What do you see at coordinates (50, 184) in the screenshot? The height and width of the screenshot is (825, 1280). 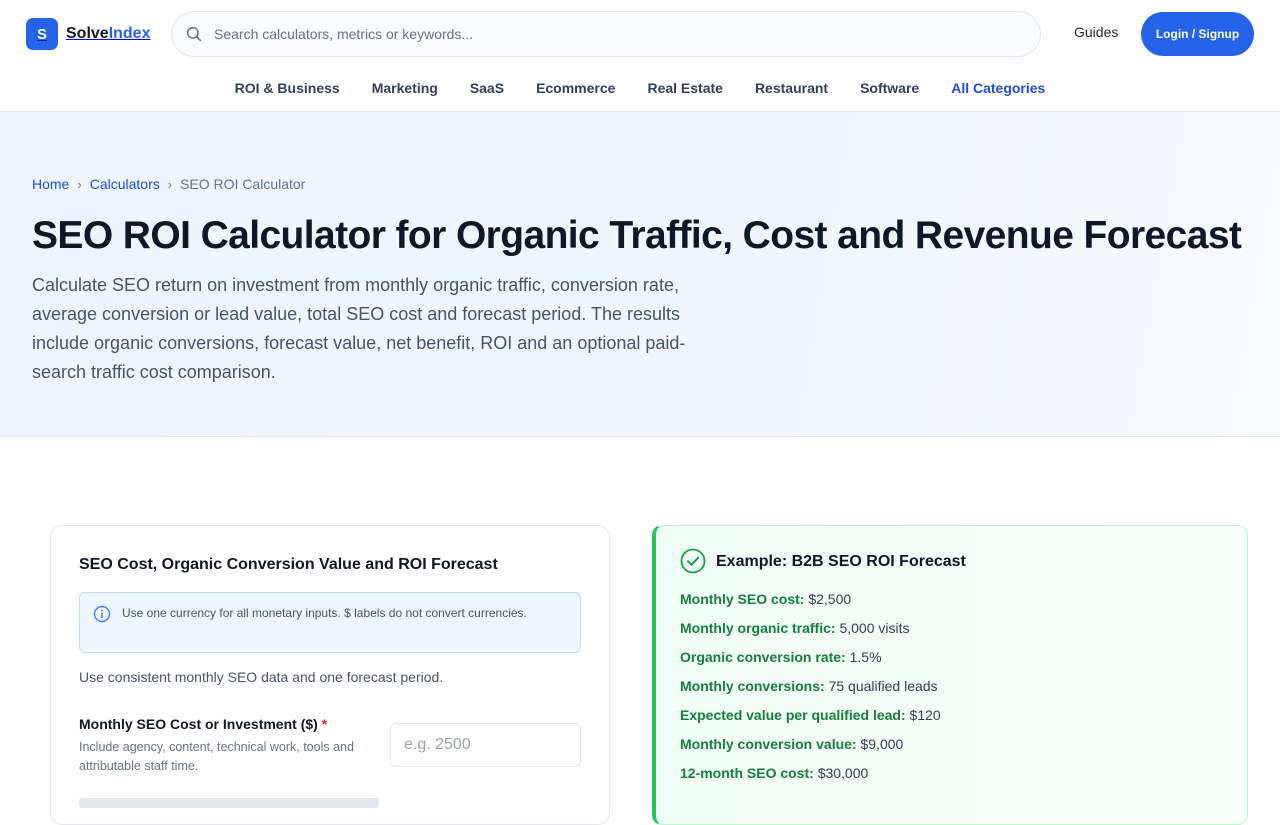 I see `breadcrumb-home: Home` at bounding box center [50, 184].